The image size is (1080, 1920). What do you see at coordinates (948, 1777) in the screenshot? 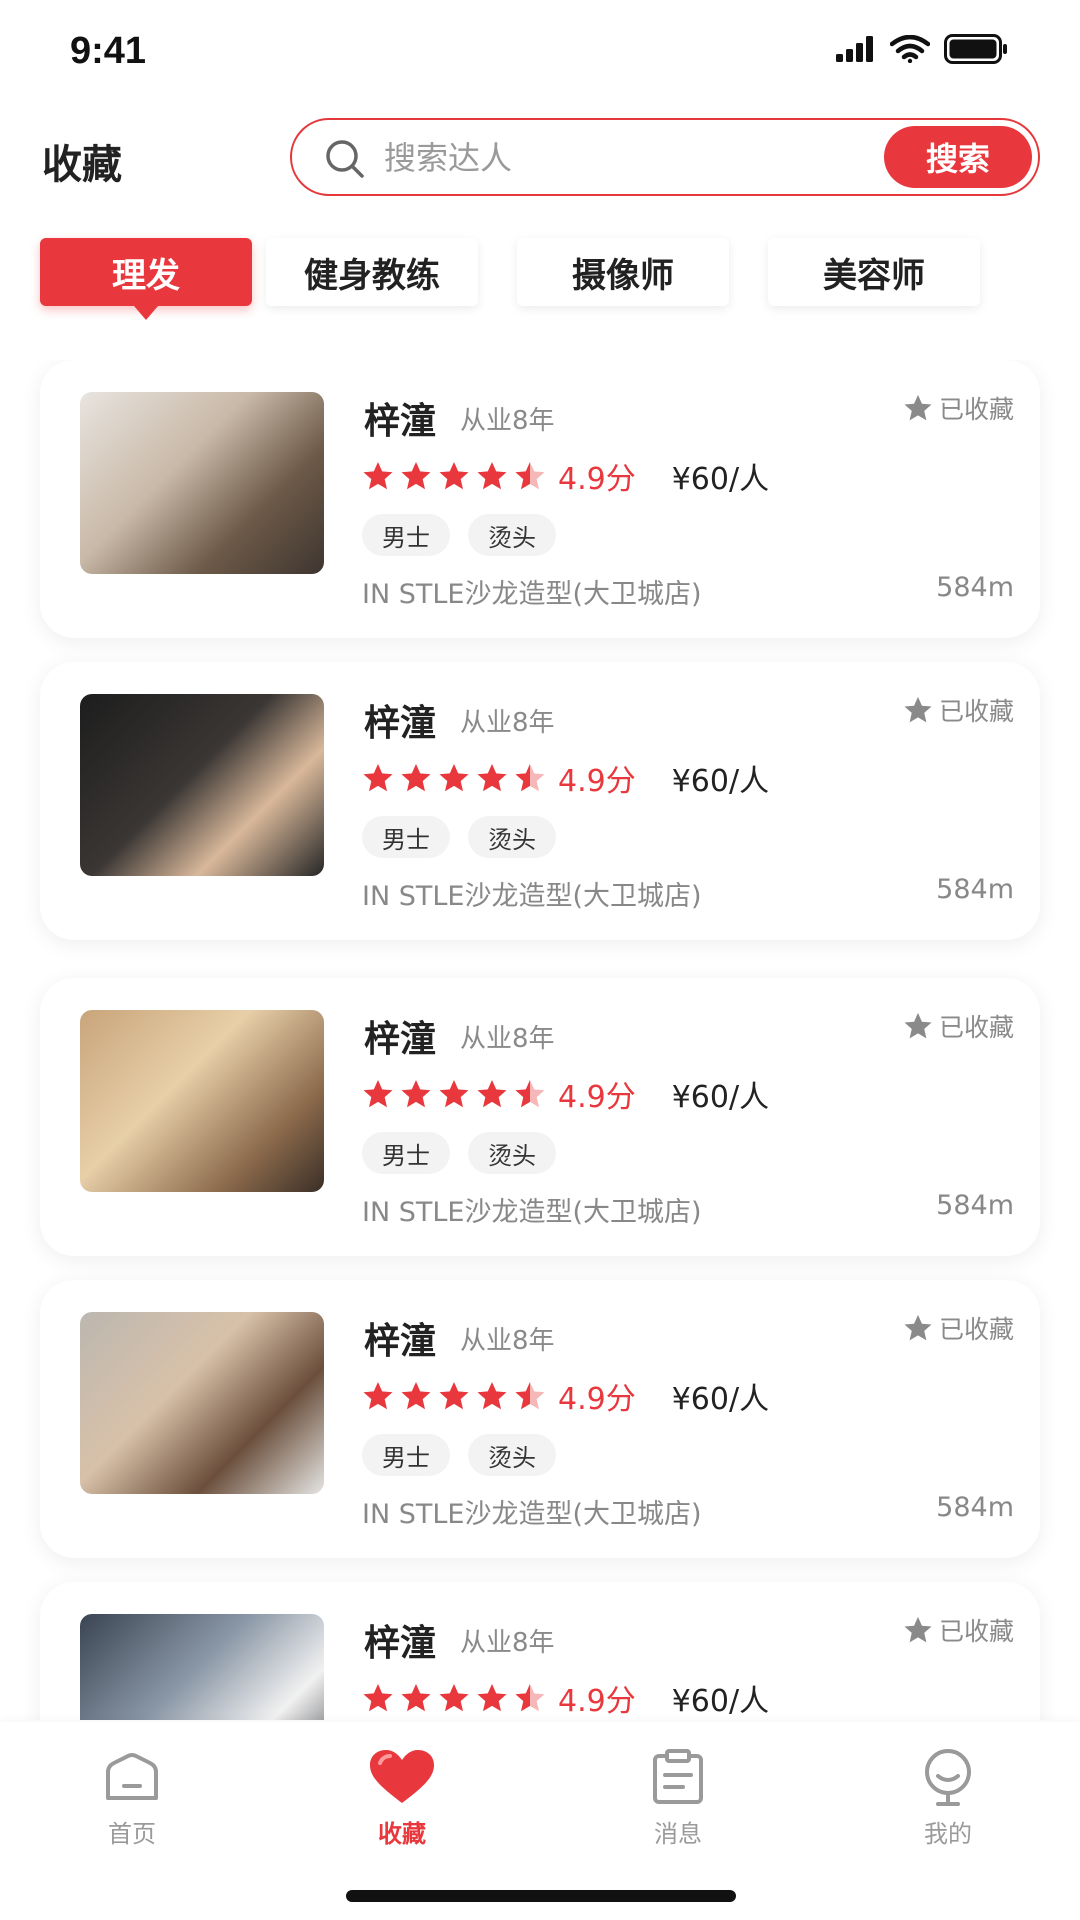
I see `profile-icon` at bounding box center [948, 1777].